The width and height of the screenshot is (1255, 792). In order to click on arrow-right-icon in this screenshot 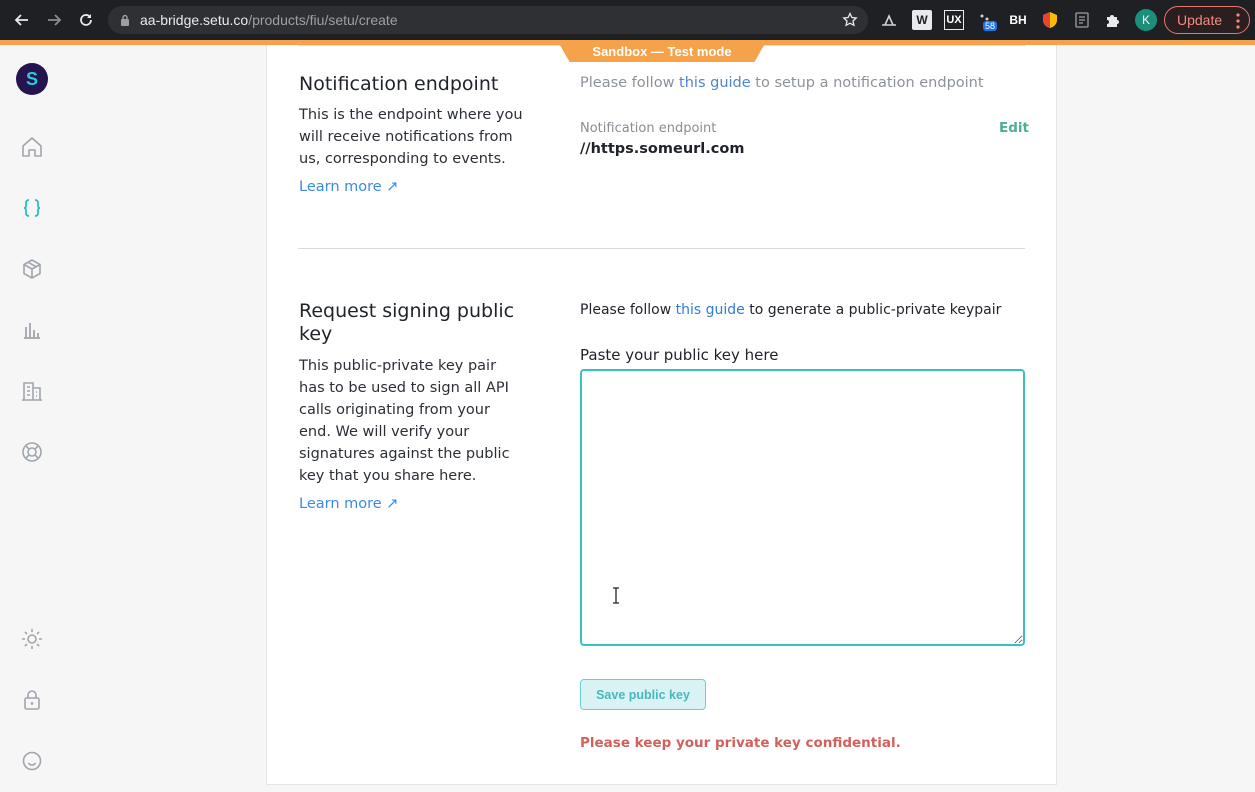, I will do `click(55, 20)`.